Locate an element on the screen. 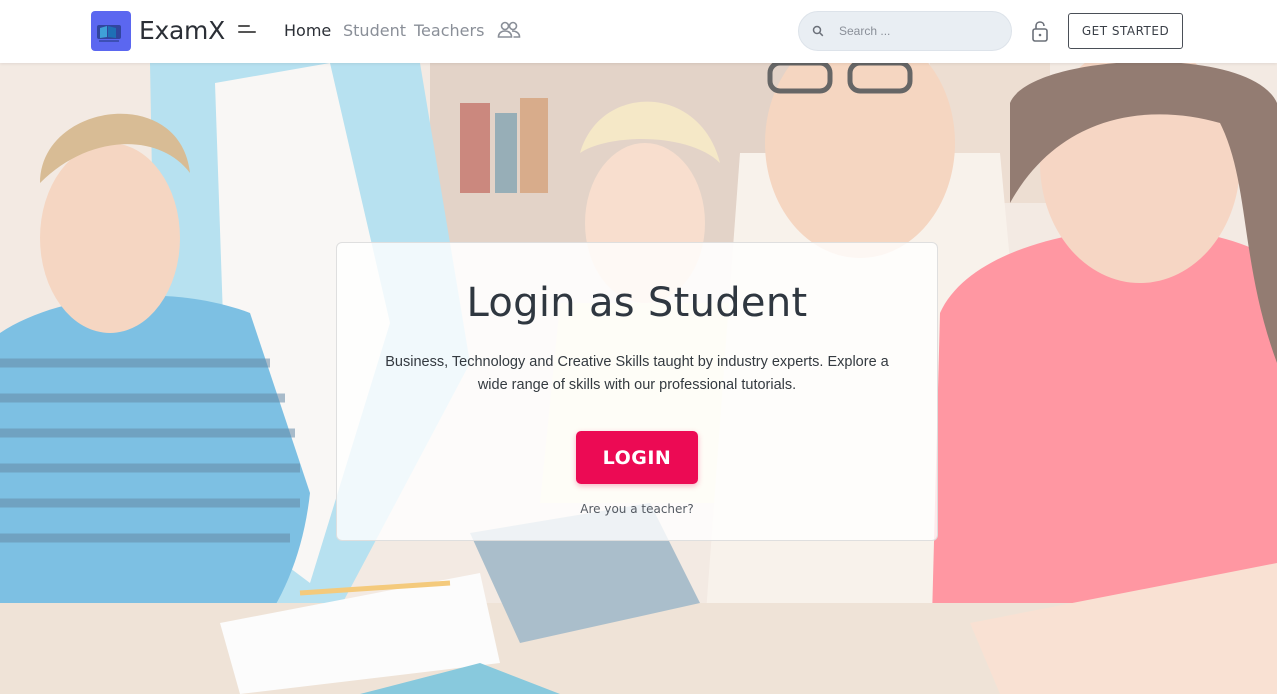 This screenshot has width=1277, height=694. teacher-login-link: Are you a teacher? is located at coordinates (637, 509).